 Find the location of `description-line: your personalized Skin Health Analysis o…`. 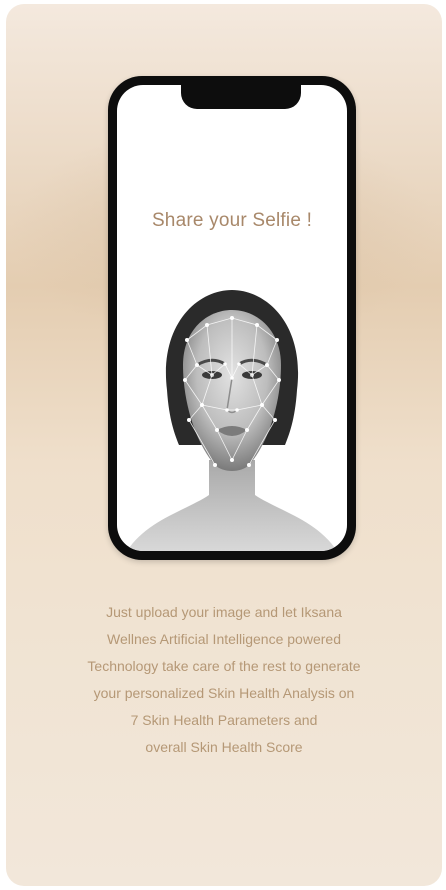

description-line: your personalized Skin Health Analysis o… is located at coordinates (224, 693).